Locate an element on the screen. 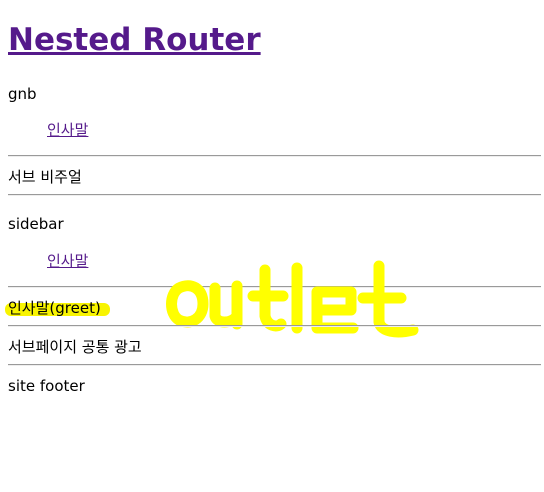  sub-visual-label: 서브 비주얼 is located at coordinates (45, 177).